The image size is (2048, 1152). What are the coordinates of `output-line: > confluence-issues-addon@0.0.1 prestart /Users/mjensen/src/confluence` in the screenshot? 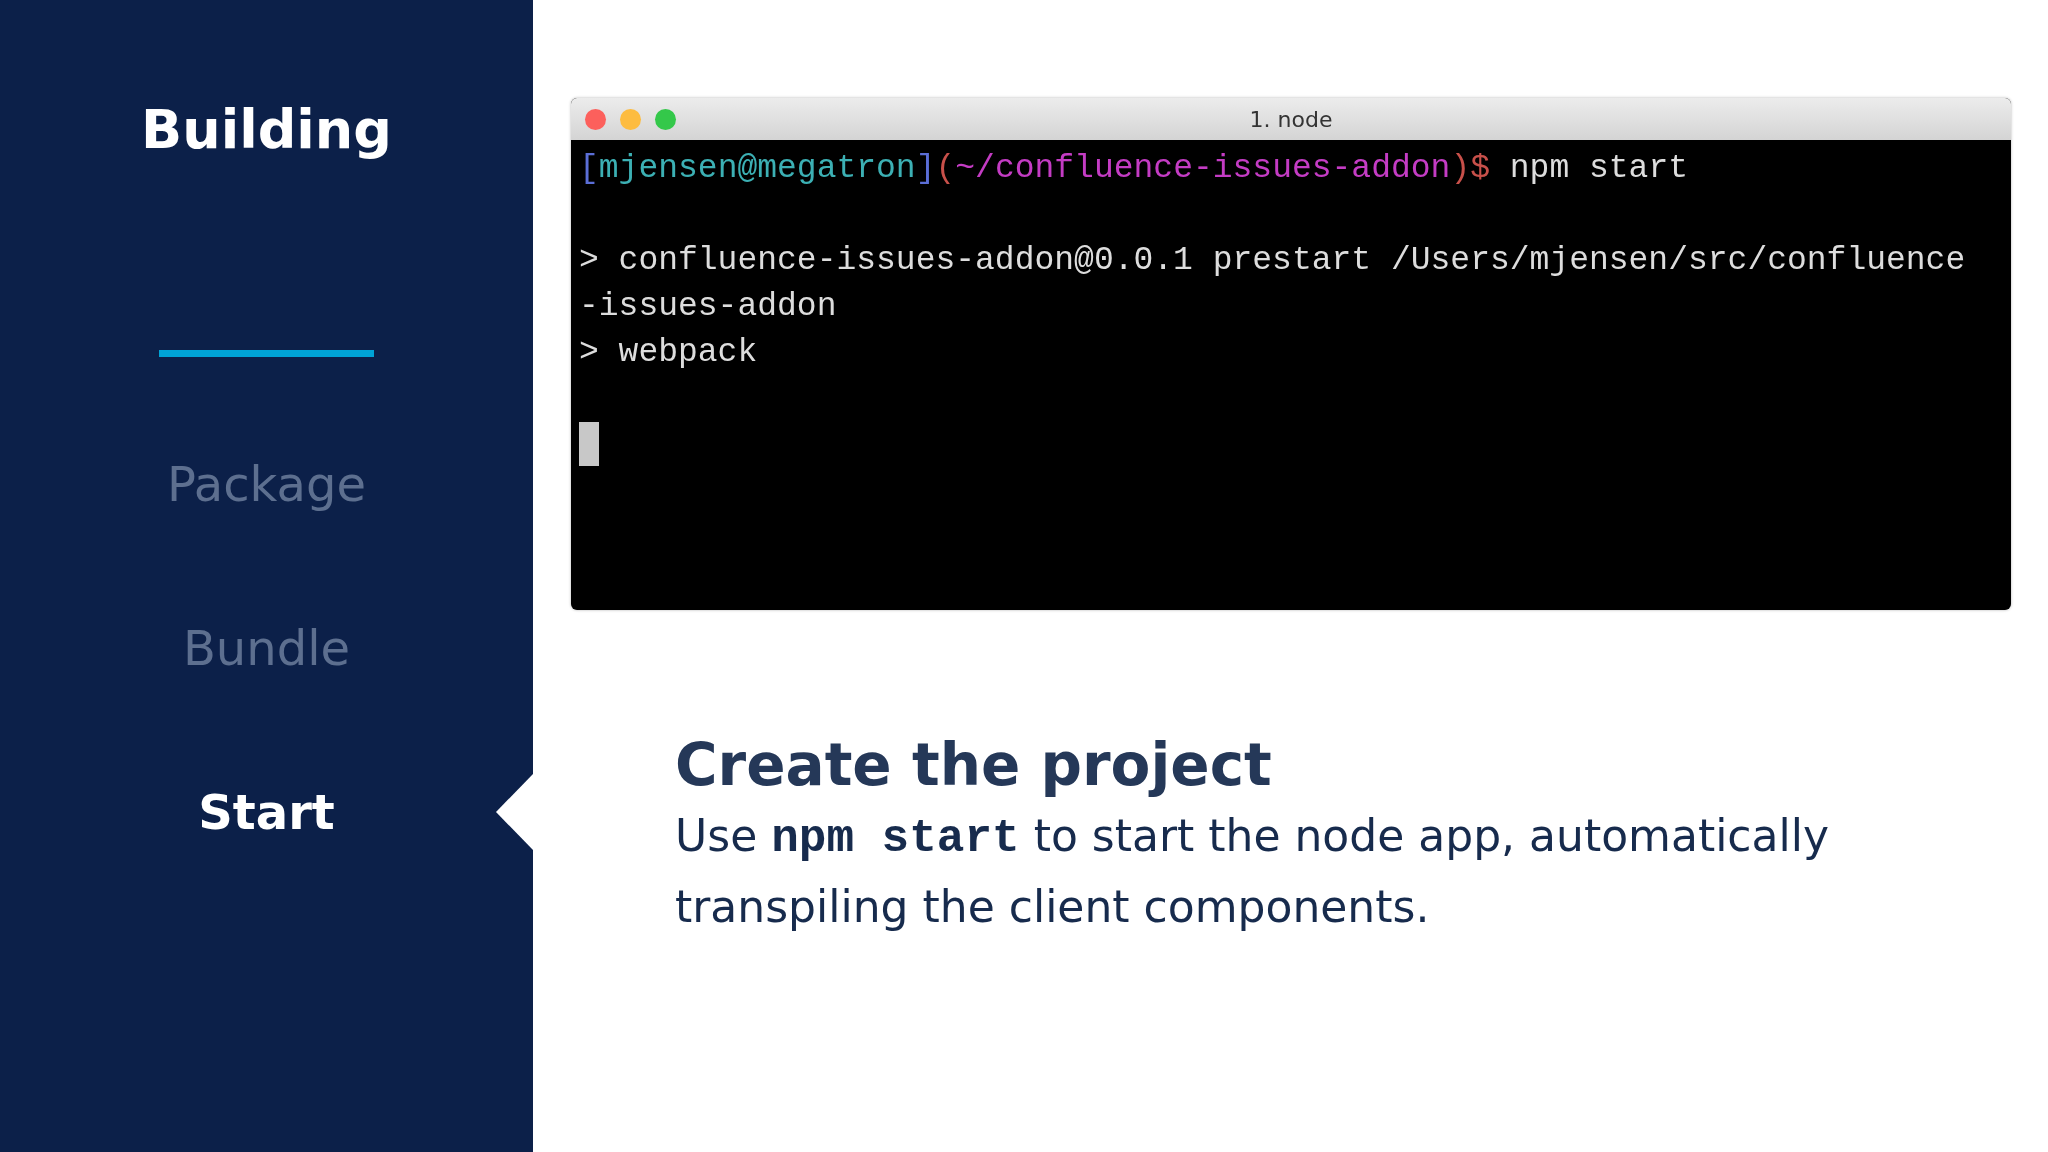 It's located at (1272, 261).